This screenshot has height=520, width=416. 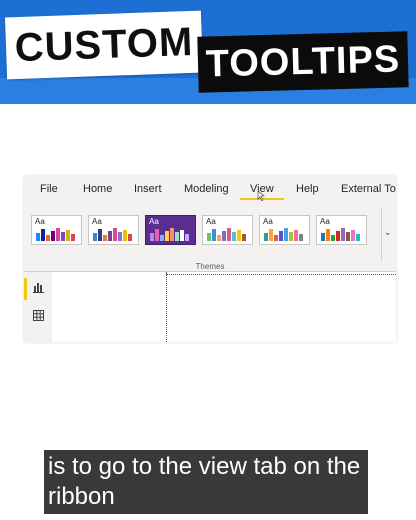 What do you see at coordinates (25, 289) in the screenshot?
I see `active-view-indicator` at bounding box center [25, 289].